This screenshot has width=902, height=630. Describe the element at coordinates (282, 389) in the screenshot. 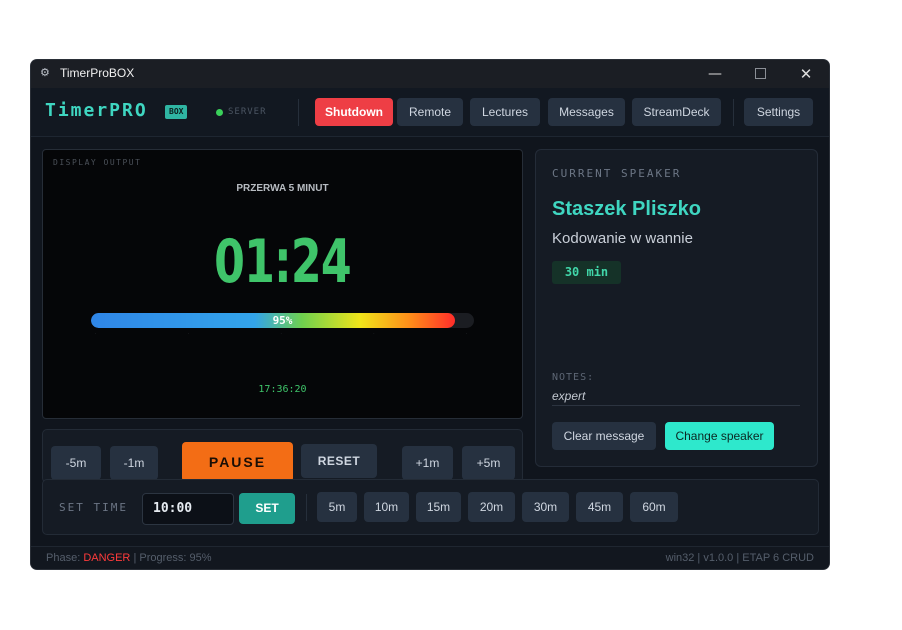

I see `clock-time: 17:36:20` at that location.